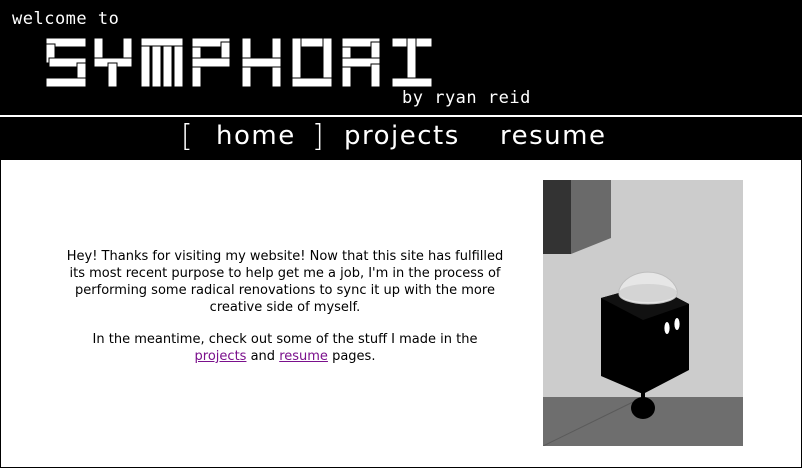  Describe the element at coordinates (303, 356) in the screenshot. I see `resume-link: resume` at that location.